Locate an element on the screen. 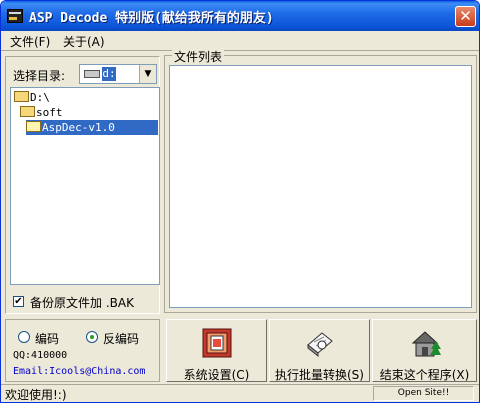  calendar-clock-icon is located at coordinates (320, 345).